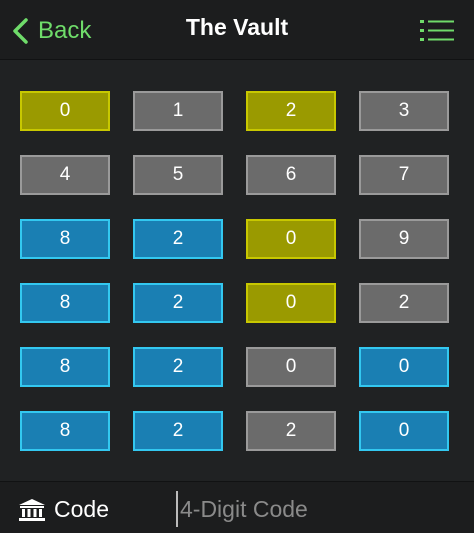  I want to click on list-menu-icon, so click(437, 30).